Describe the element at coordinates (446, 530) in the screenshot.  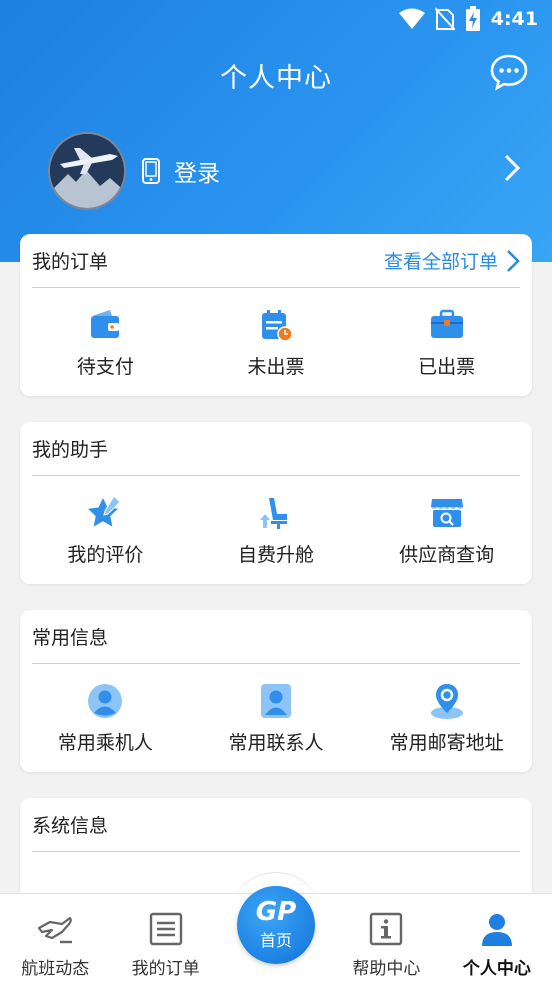
I see `supplier-query: 供应商查询` at that location.